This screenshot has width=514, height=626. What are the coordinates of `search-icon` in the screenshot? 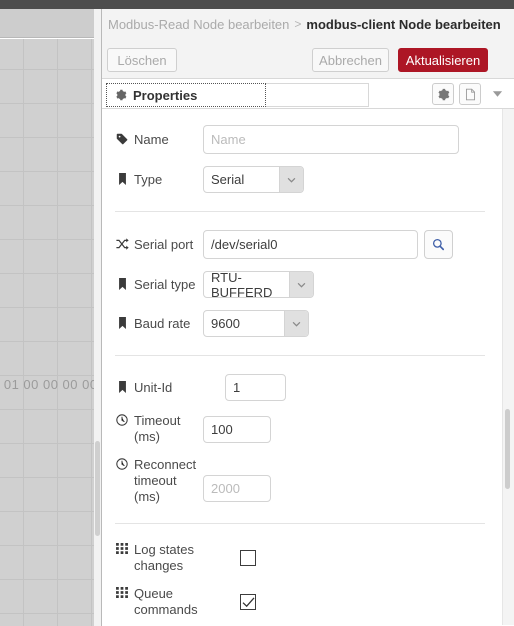 It's located at (438, 244).